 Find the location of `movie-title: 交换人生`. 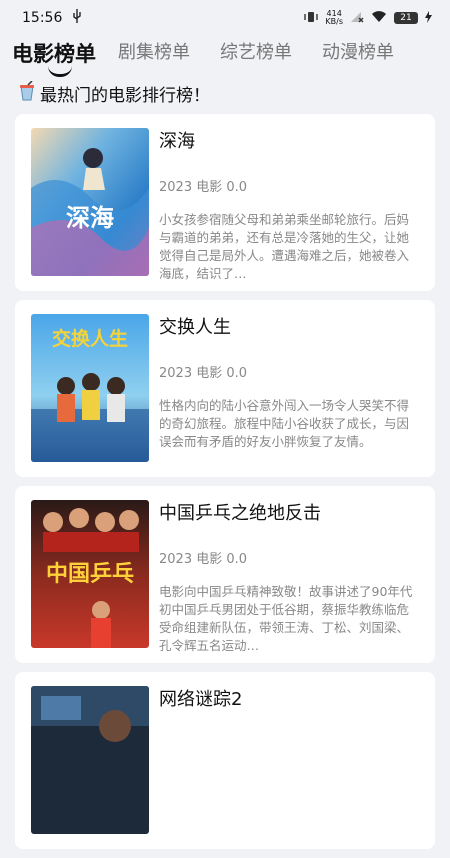

movie-title: 交换人生 is located at coordinates (195, 327).